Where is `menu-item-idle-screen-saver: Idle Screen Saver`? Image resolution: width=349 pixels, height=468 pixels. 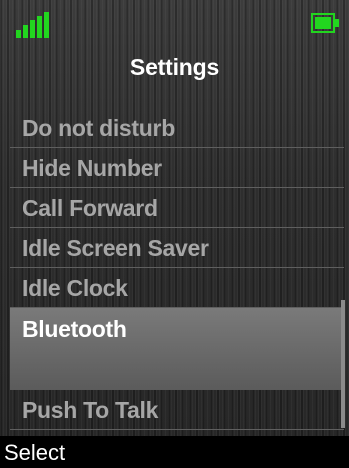 menu-item-idle-screen-saver: Idle Screen Saver is located at coordinates (177, 248).